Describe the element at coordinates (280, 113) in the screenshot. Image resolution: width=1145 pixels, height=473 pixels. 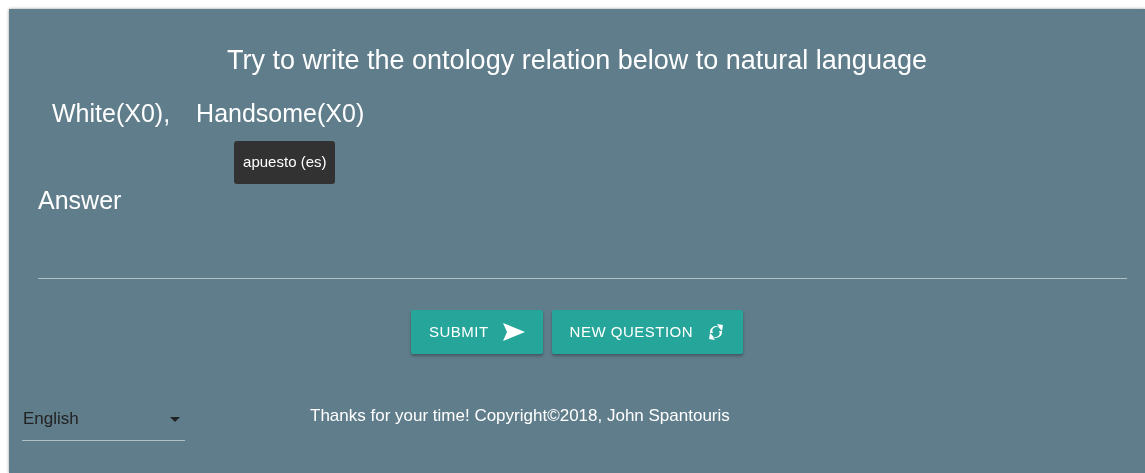
I see `relation-term: Handsome(X0)` at that location.